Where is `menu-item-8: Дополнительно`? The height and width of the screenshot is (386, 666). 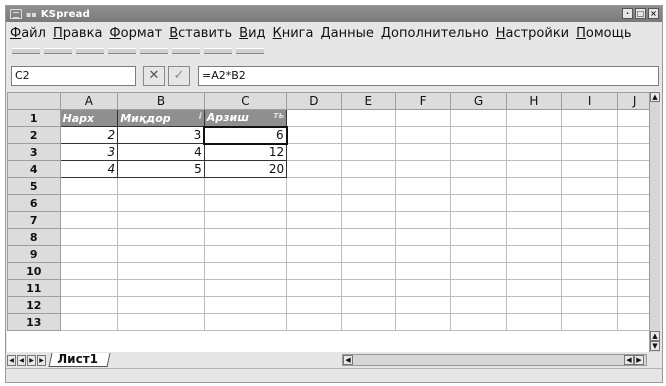
menu-item-8: Дополнительно is located at coordinates (435, 33).